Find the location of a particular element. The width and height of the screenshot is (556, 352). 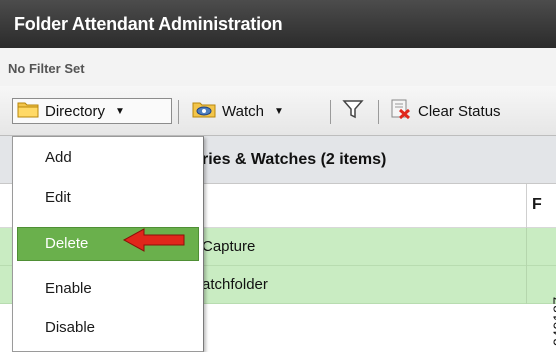

menu-item-label: Delete is located at coordinates (67, 243).